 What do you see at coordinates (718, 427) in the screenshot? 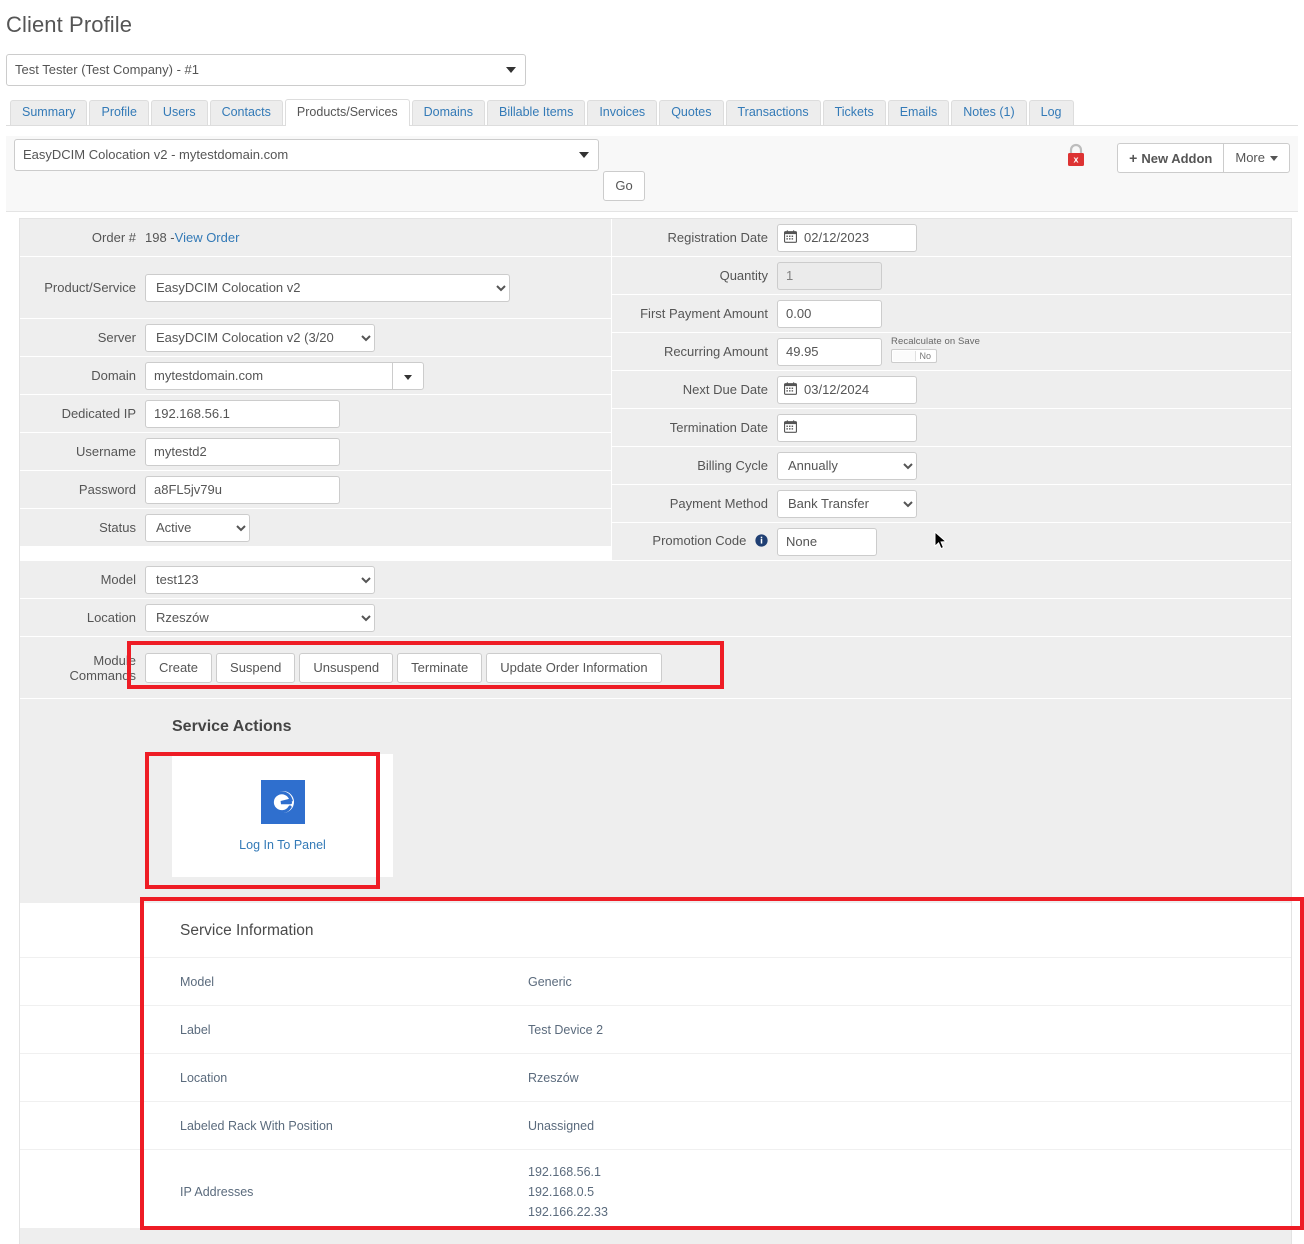
I see `termination-date-label: Termination Date` at bounding box center [718, 427].